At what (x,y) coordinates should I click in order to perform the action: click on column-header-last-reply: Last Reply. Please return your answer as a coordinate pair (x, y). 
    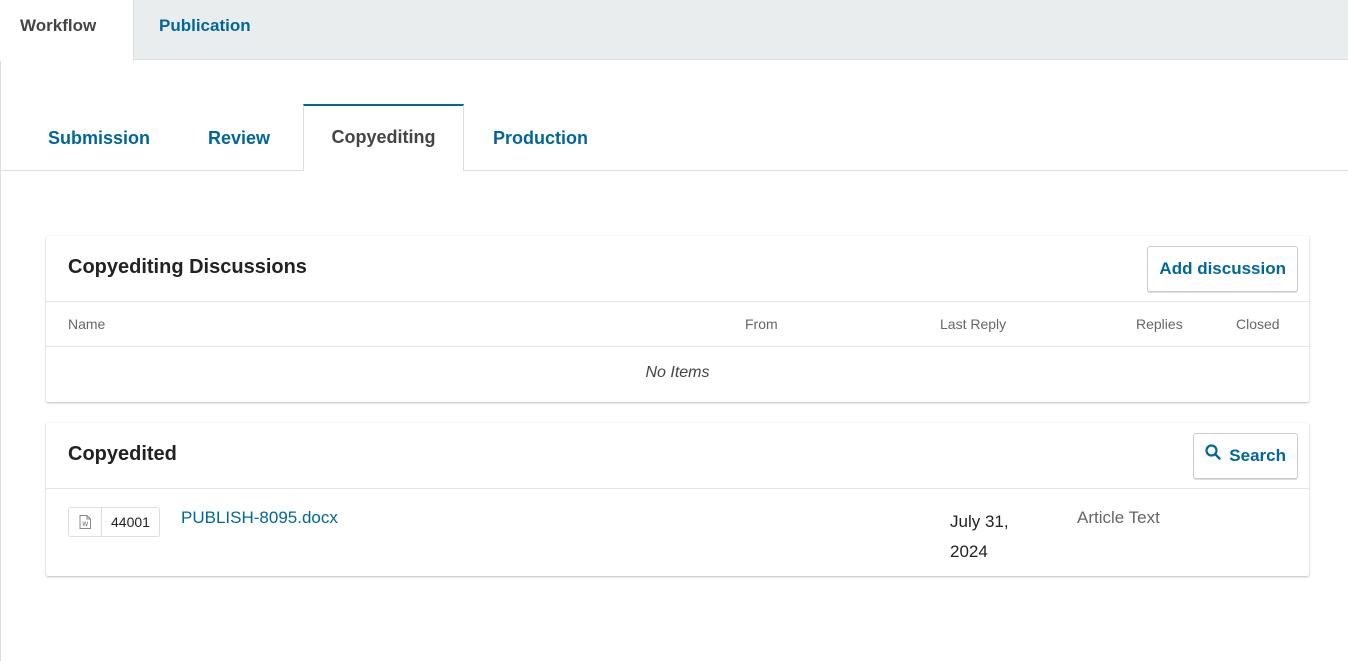
    Looking at the image, I should click on (973, 324).